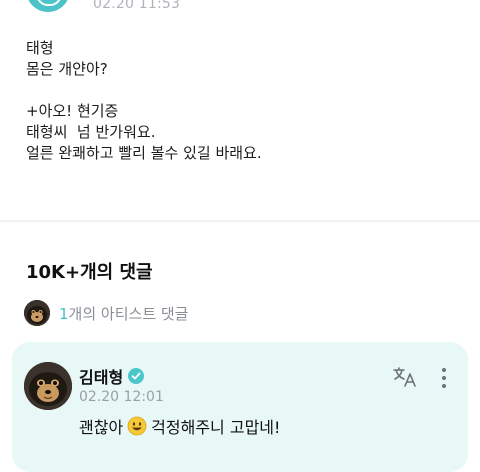  Describe the element at coordinates (101, 377) in the screenshot. I see `comment-author-name: 김태형` at that location.